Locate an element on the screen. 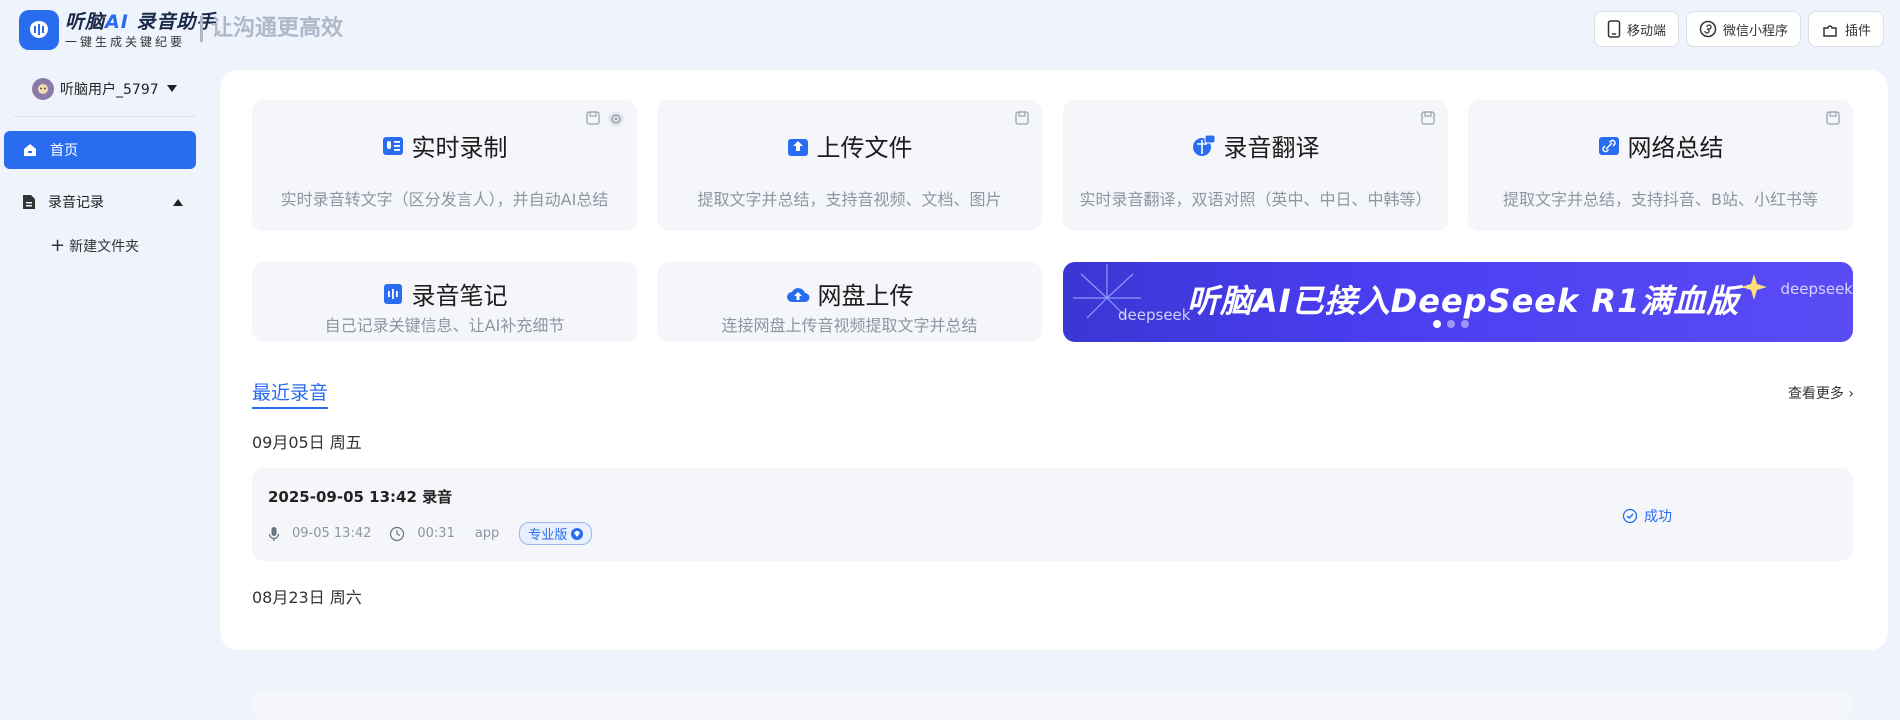  mini-program-label: 微信小程序 is located at coordinates (1755, 31).